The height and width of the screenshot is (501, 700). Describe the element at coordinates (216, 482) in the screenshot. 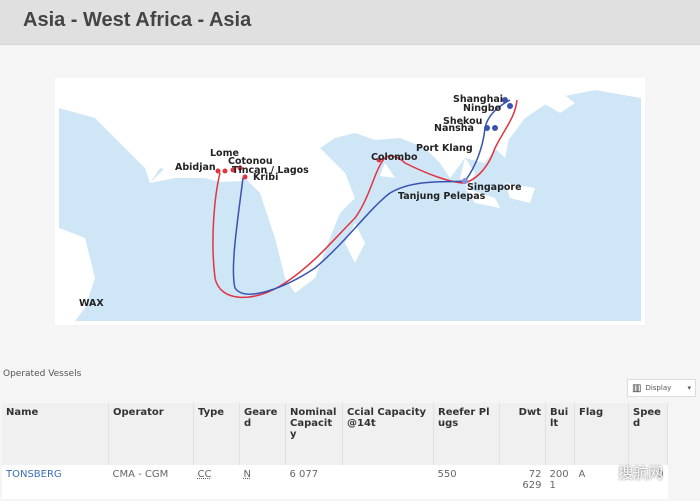

I see `cell-type: CC` at that location.